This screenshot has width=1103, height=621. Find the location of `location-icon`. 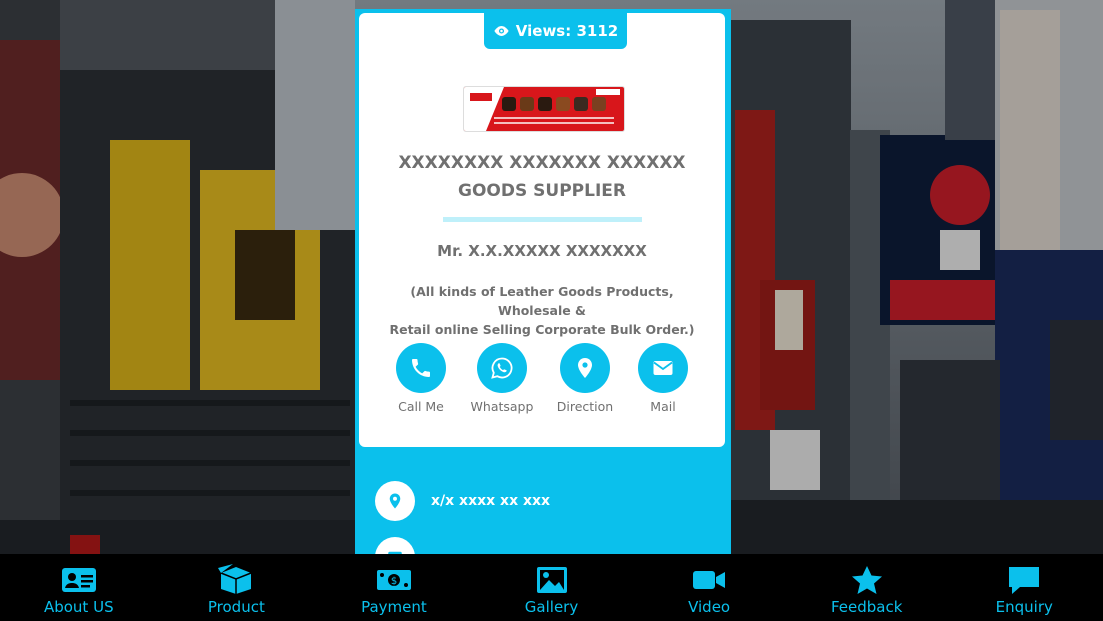

location-icon is located at coordinates (395, 501).